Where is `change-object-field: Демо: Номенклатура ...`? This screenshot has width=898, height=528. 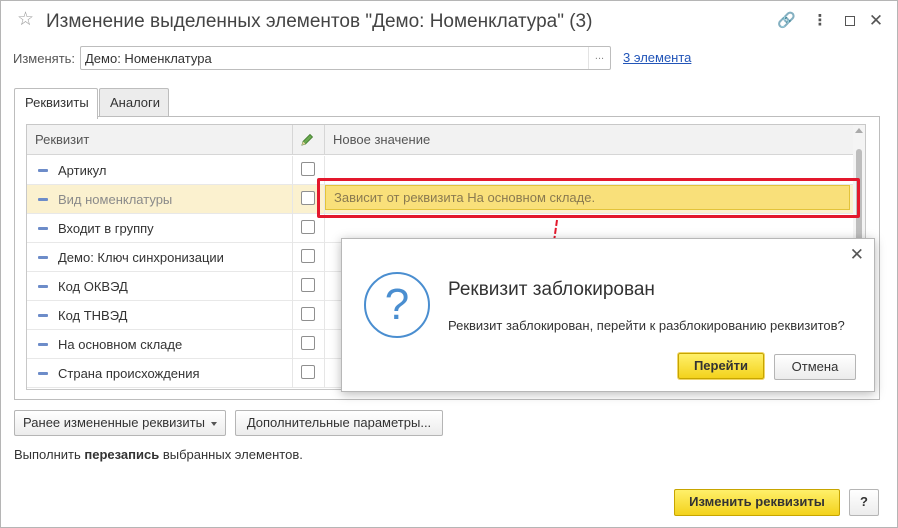 change-object-field: Демо: Номенклатура ... is located at coordinates (345, 58).